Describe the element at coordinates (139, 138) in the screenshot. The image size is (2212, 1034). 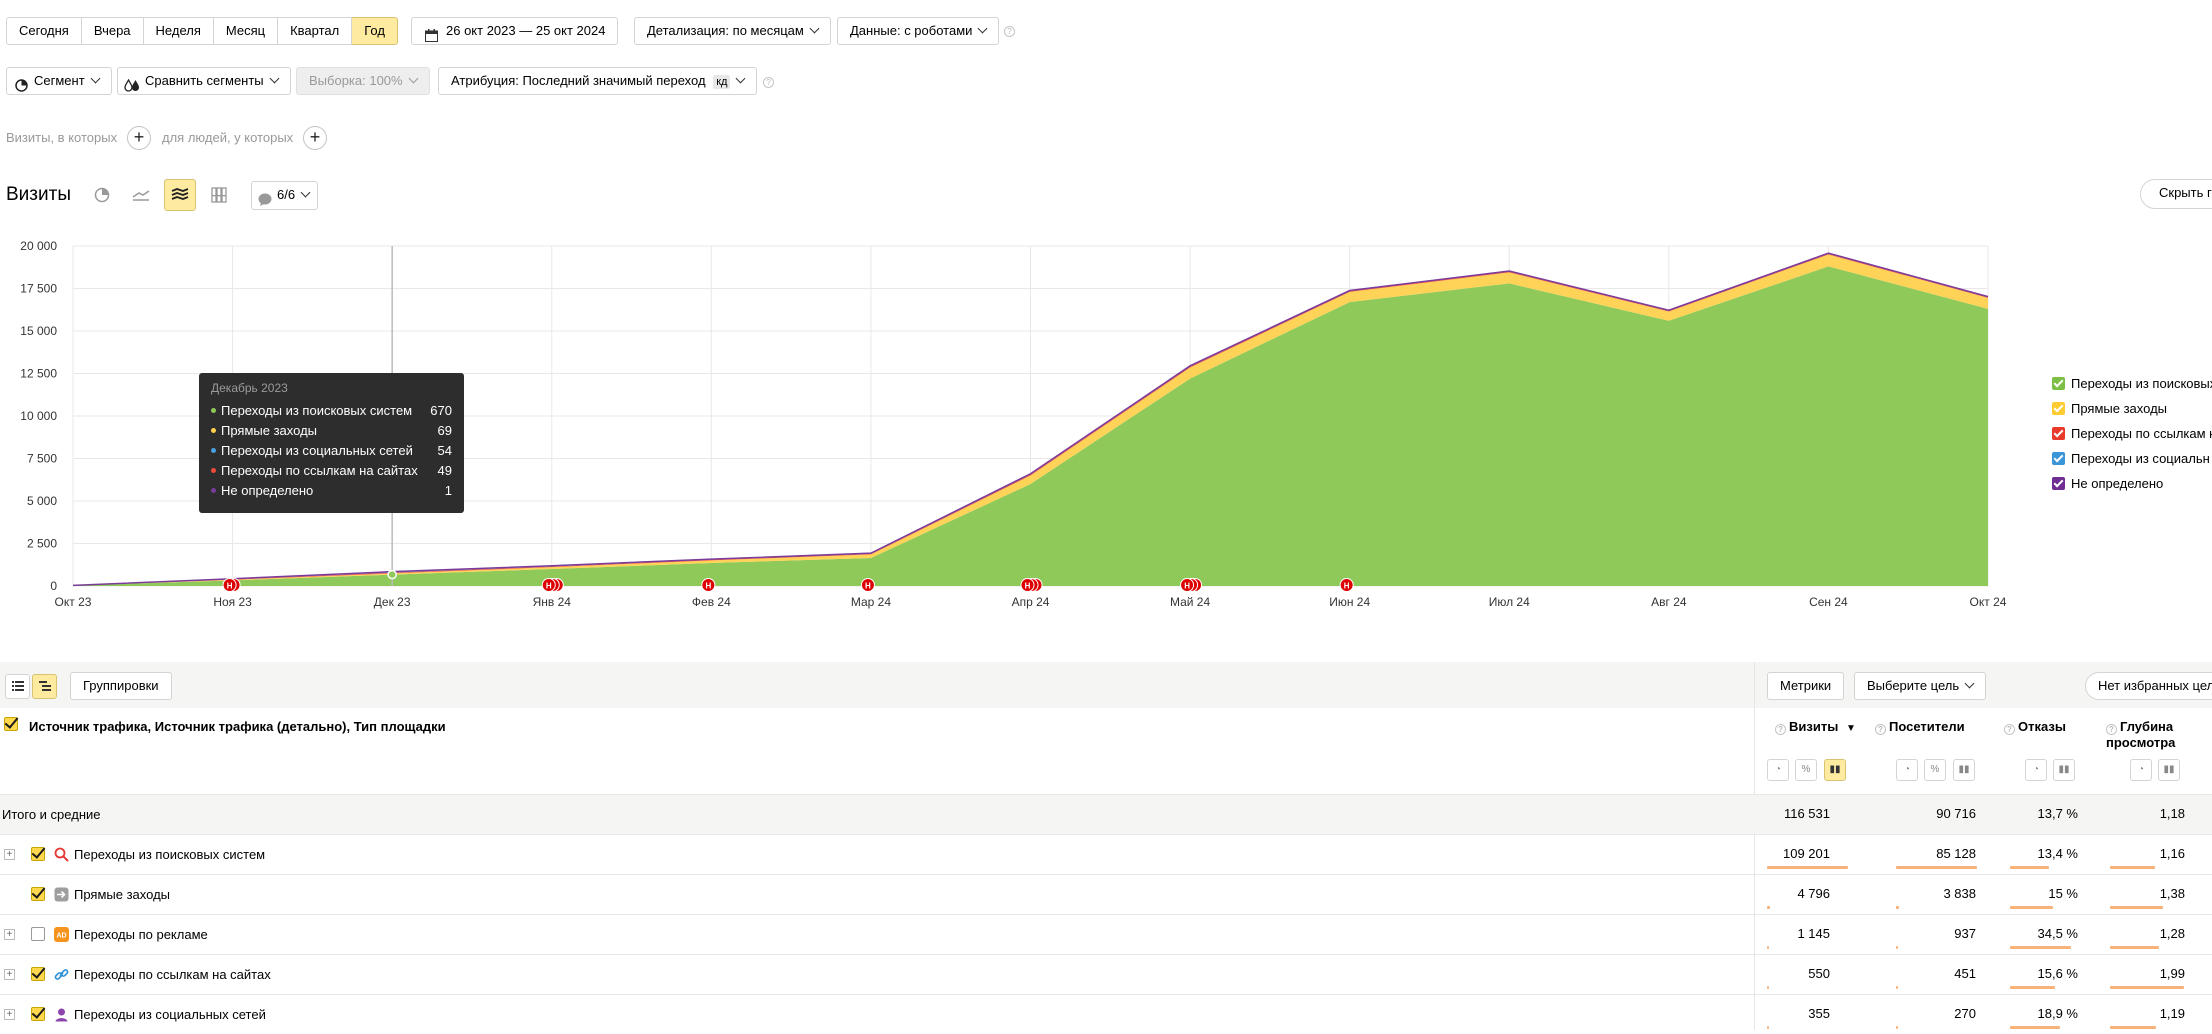
I see `add-visit-filter-button: +` at that location.